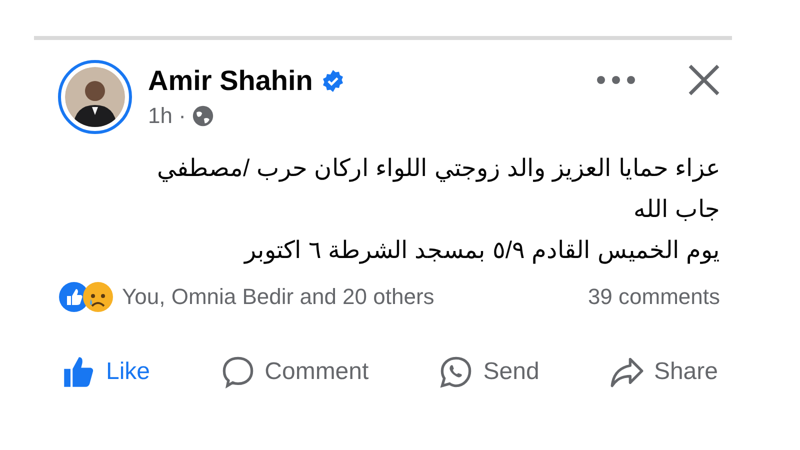  Describe the element at coordinates (106, 372) in the screenshot. I see `like-button: Like` at that location.